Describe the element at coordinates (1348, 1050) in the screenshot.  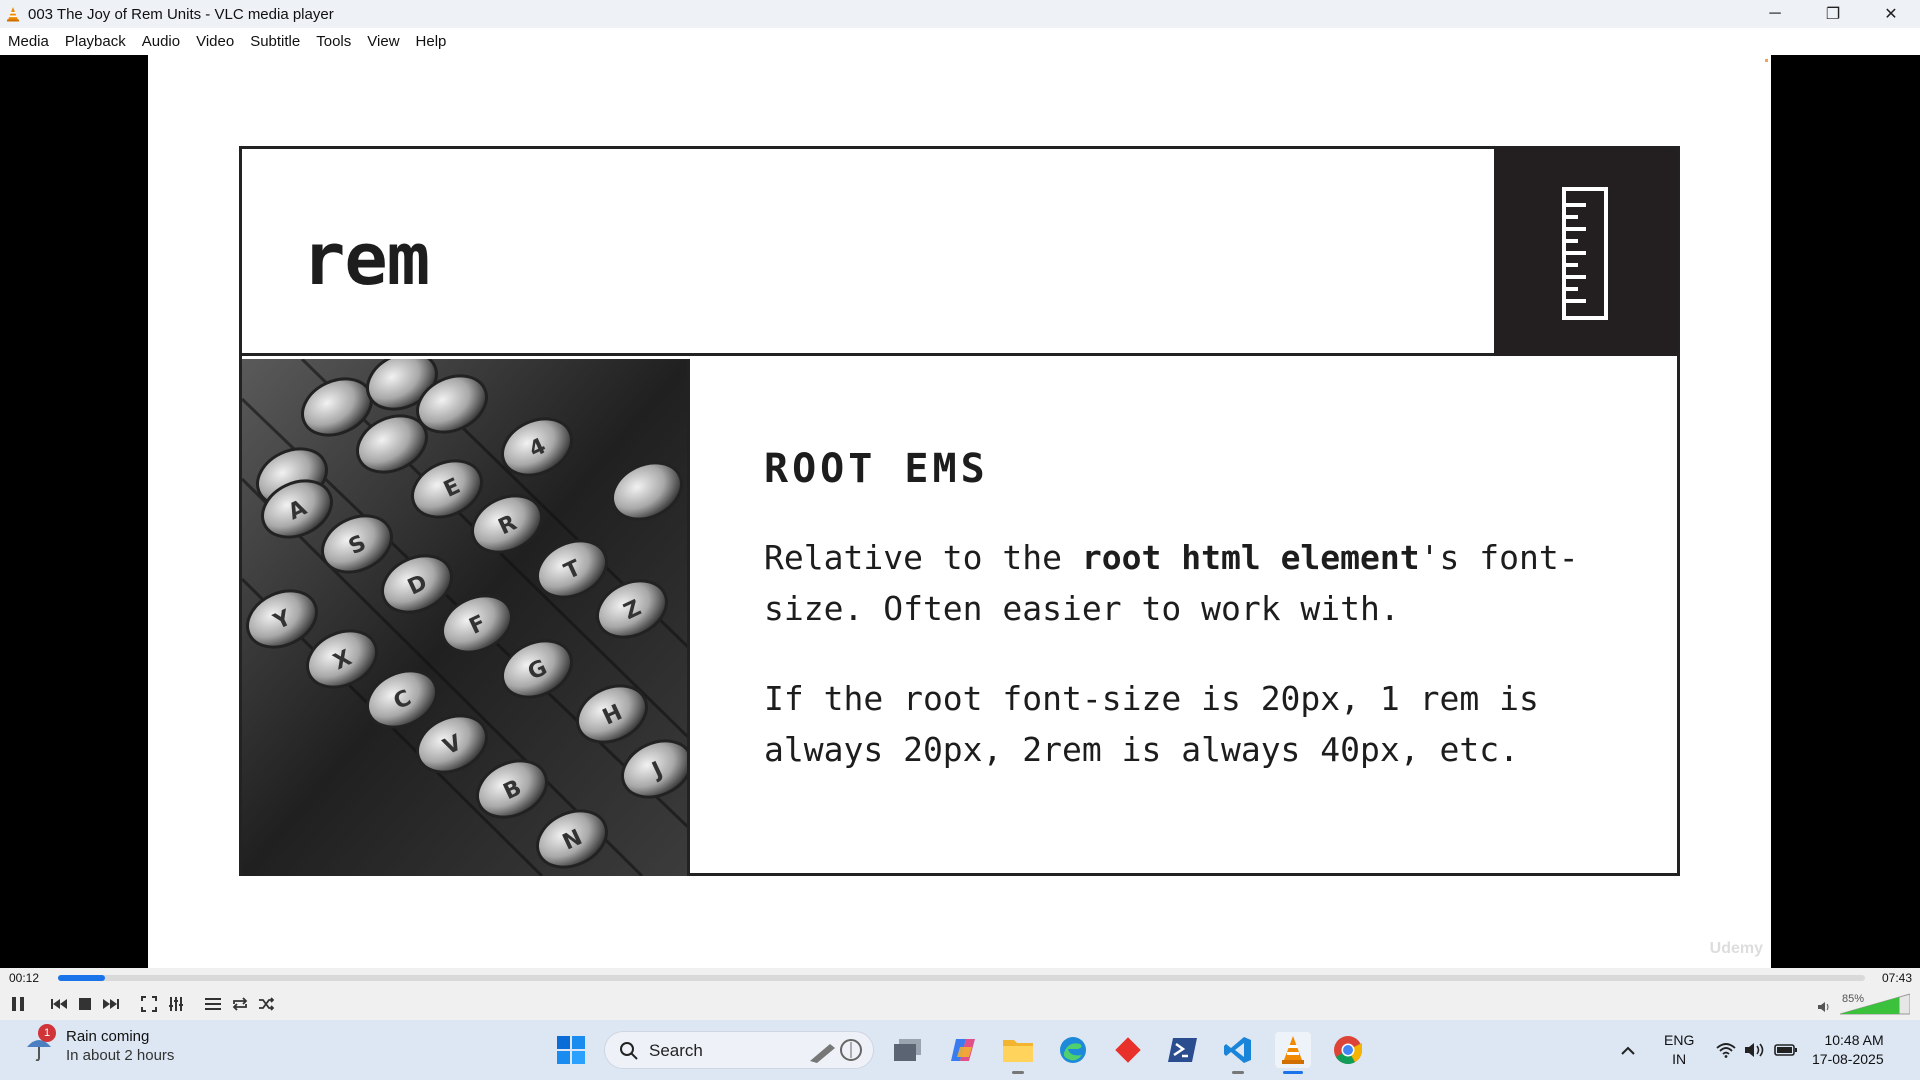
I see `chrome-button` at that location.